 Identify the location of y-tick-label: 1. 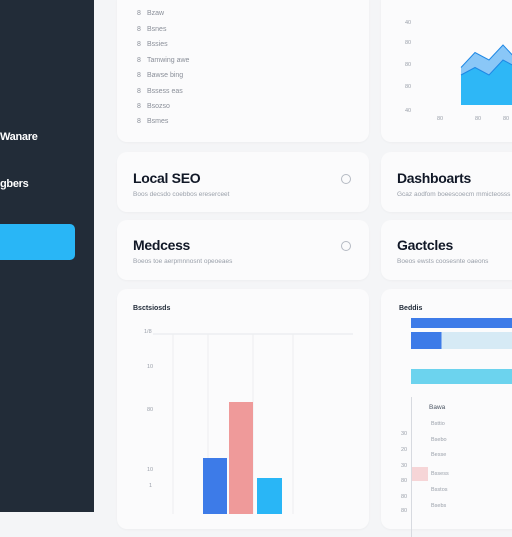
(151, 486).